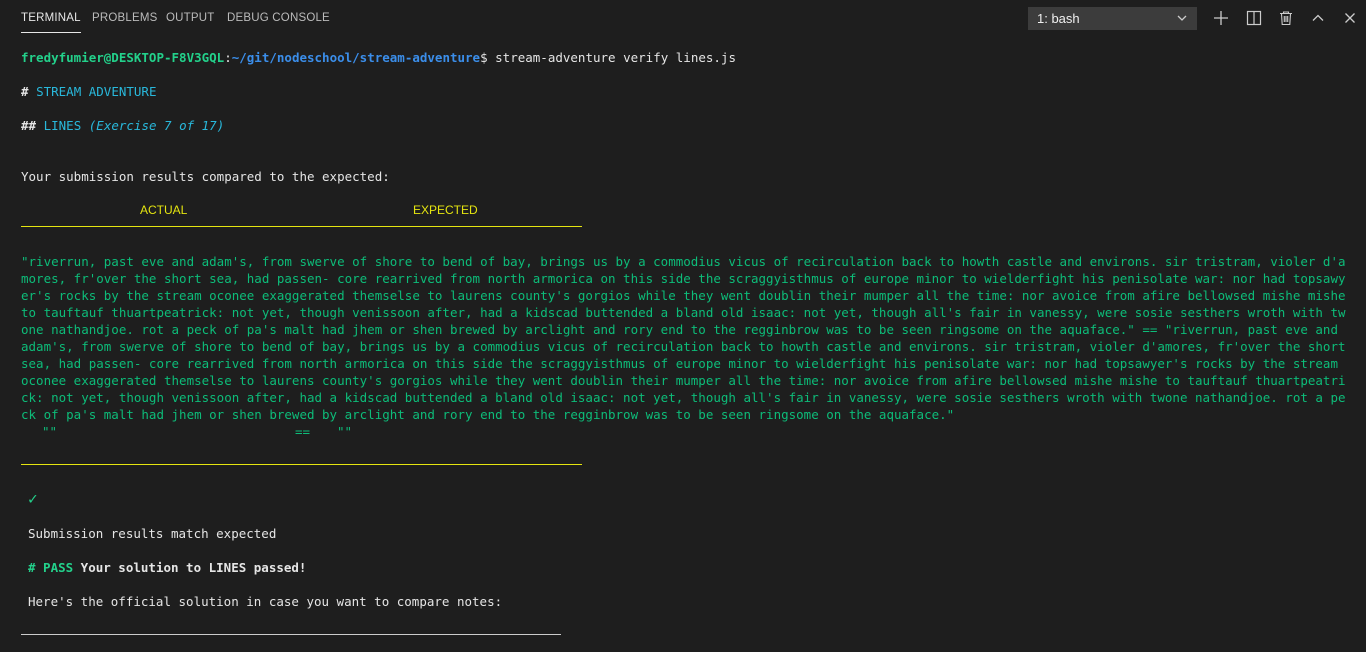 The width and height of the screenshot is (1366, 652). Describe the element at coordinates (190, 567) in the screenshot. I see `pass-text: Your solution to LINES passed!` at that location.